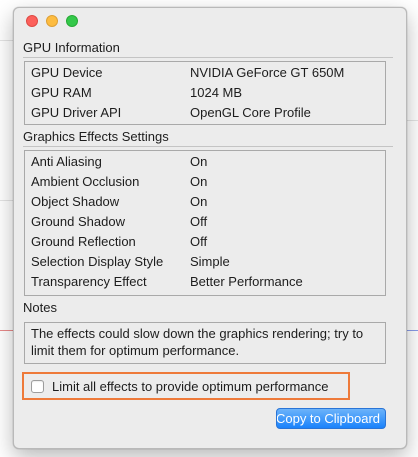  I want to click on info-row: GPU Device NVIDIA GeForce GT 650M, so click(205, 73).